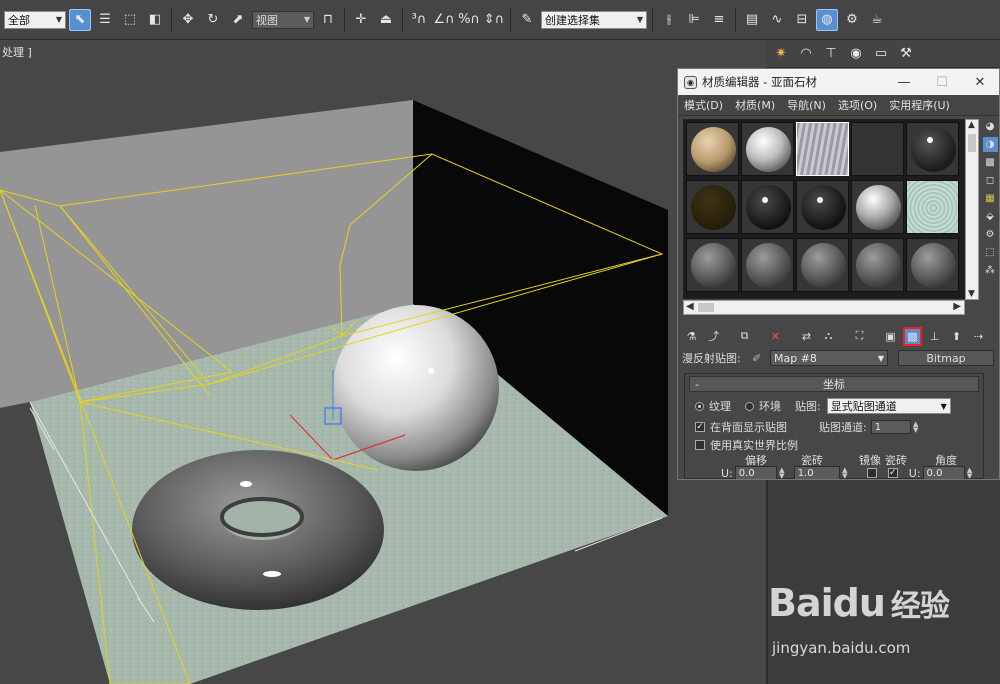 This screenshot has height=684, width=1000. Describe the element at coordinates (971, 294) in the screenshot. I see `scroll-down-icon: ▼` at that location.